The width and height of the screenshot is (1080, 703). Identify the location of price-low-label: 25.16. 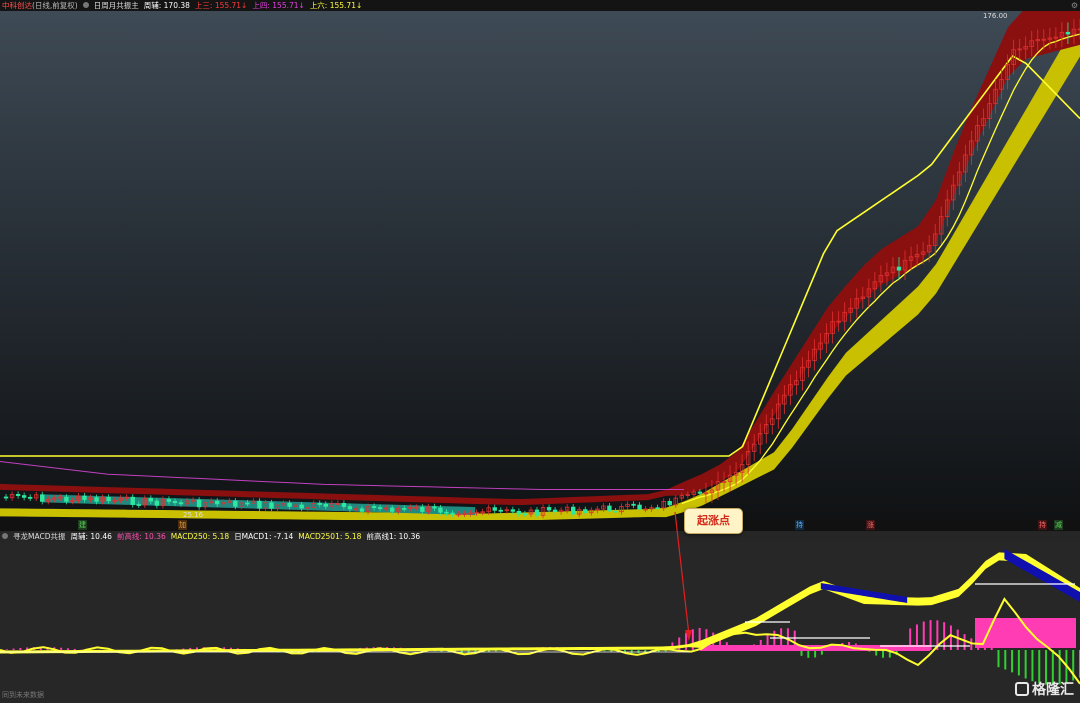
(193, 515).